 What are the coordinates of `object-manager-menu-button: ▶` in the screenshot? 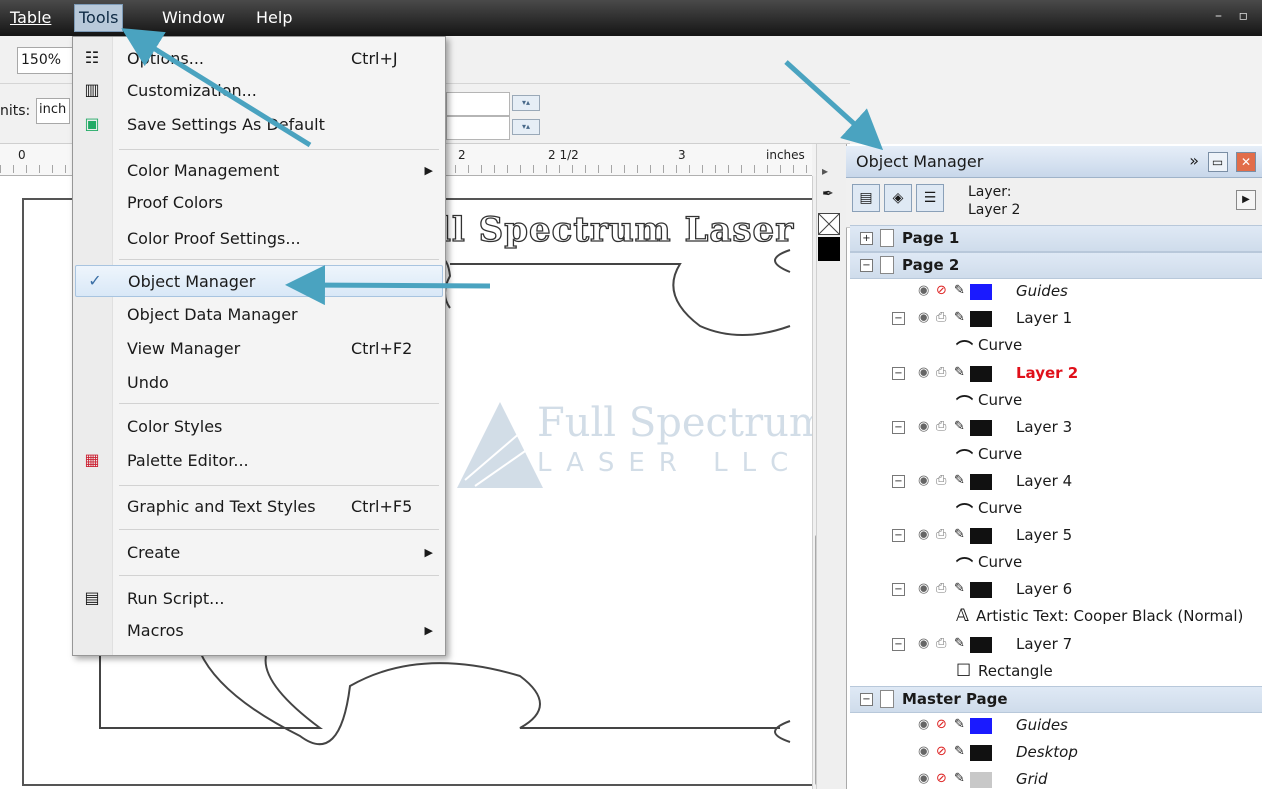 It's located at (1246, 200).